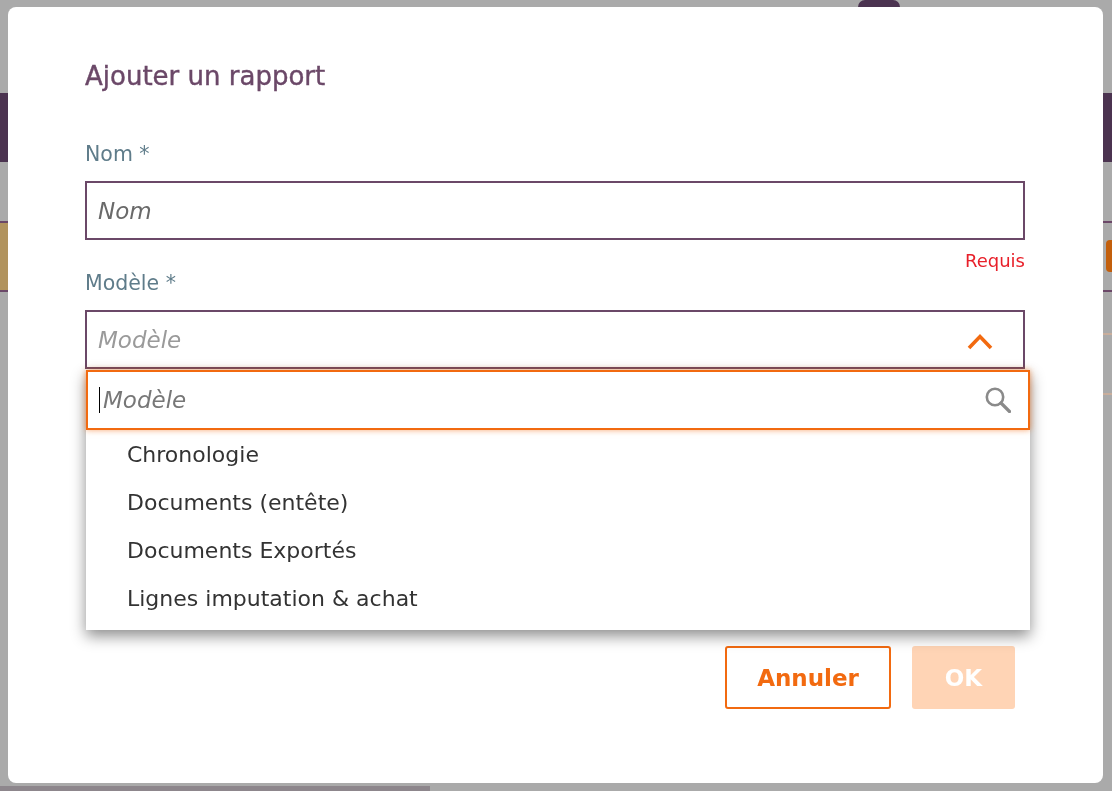  Describe the element at coordinates (558, 598) in the screenshot. I see `dropdown-option: Lignes imputation & achat` at that location.